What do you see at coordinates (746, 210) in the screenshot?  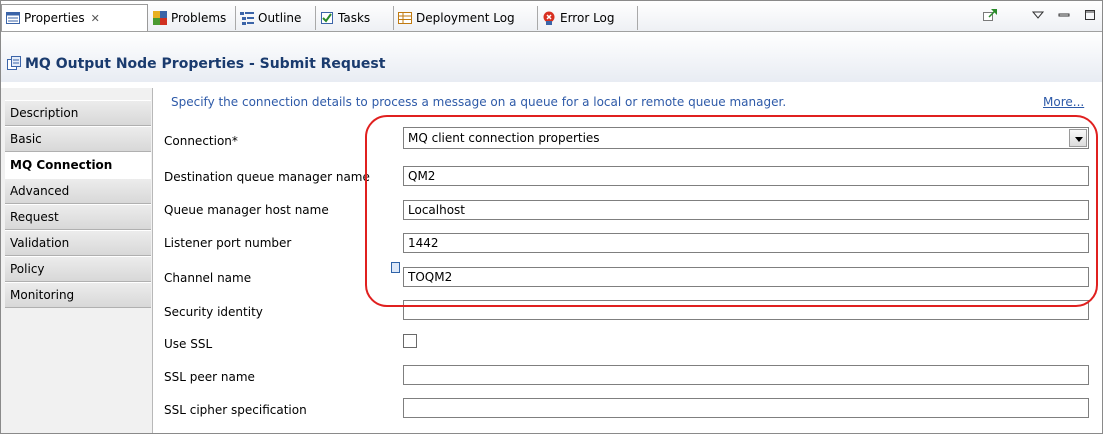 I see `host-name-input` at bounding box center [746, 210].